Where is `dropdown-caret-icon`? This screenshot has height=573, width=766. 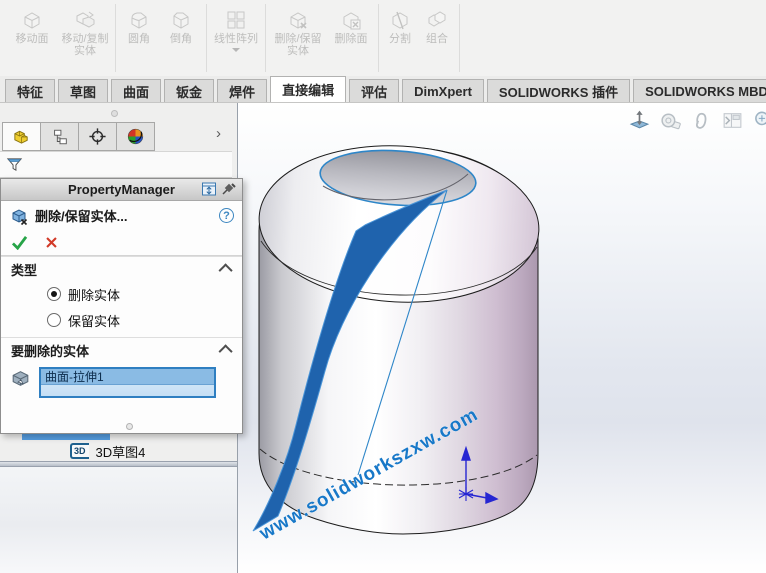 dropdown-caret-icon is located at coordinates (236, 50).